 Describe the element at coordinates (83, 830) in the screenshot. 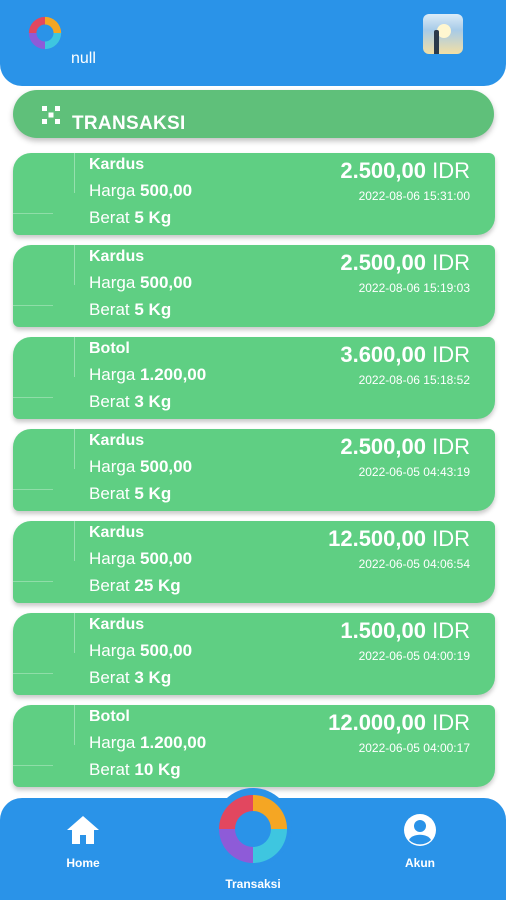

I see `home-icon` at that location.